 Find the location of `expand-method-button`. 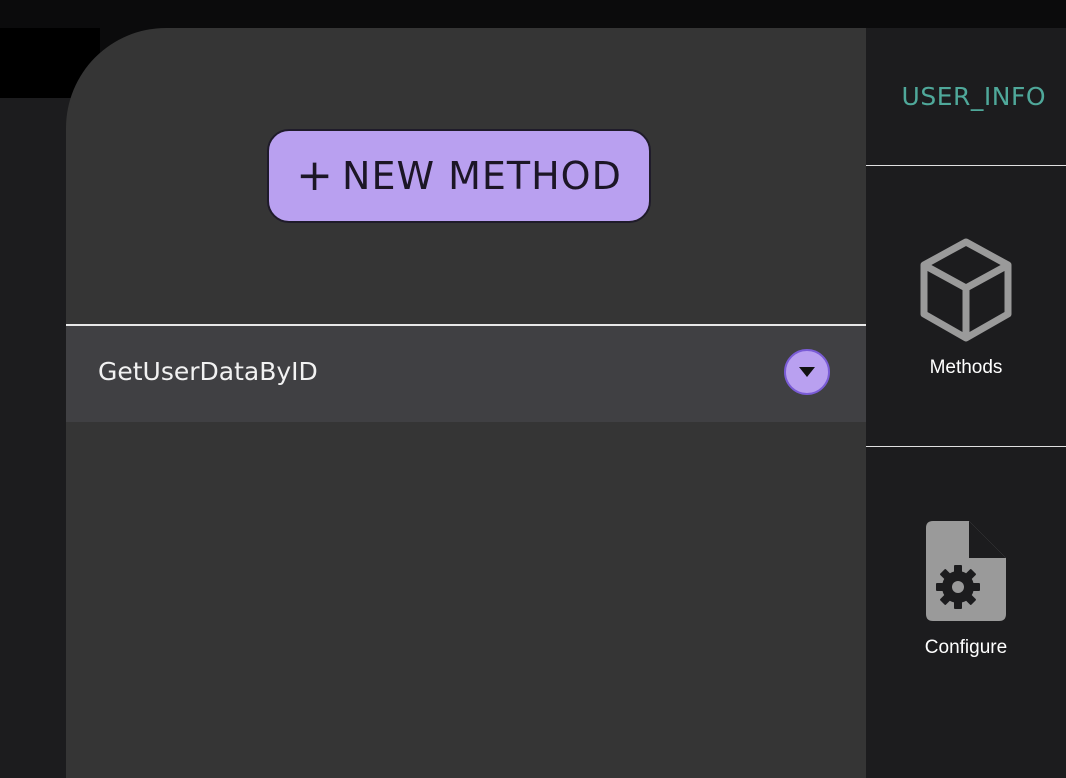

expand-method-button is located at coordinates (807, 372).